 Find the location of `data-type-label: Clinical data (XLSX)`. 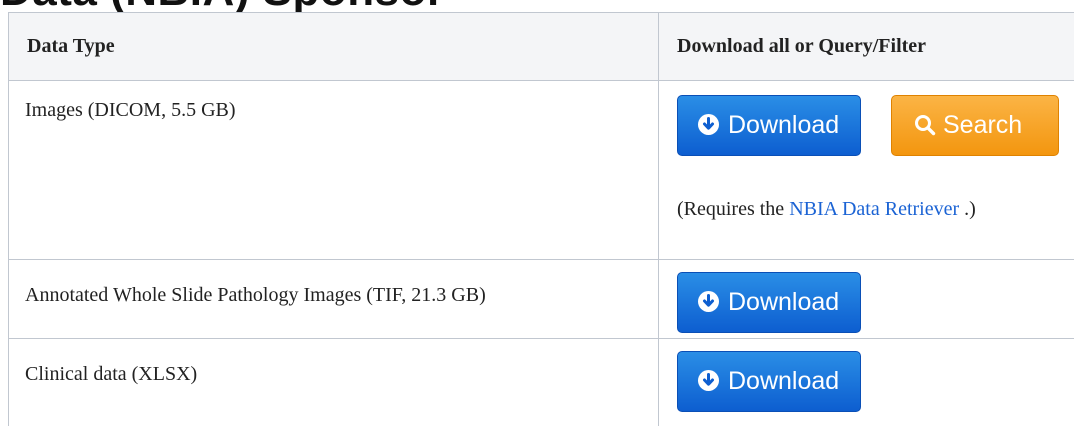

data-type-label: Clinical data (XLSX) is located at coordinates (111, 374).